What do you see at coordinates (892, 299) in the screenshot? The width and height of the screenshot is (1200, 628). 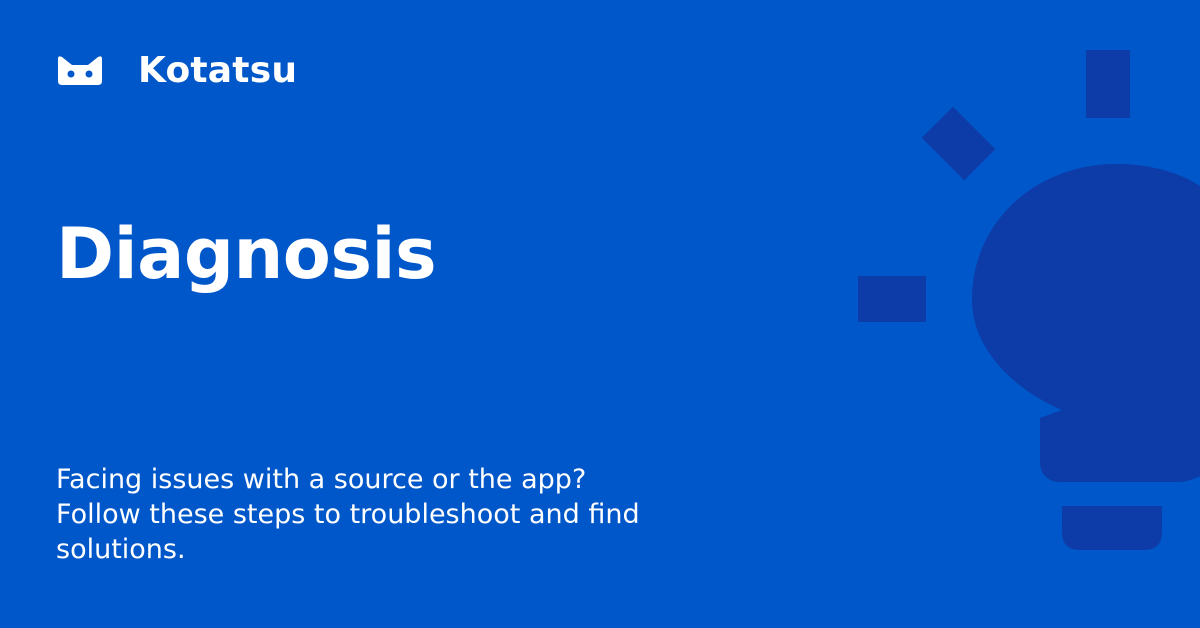 I see `ray-left` at bounding box center [892, 299].